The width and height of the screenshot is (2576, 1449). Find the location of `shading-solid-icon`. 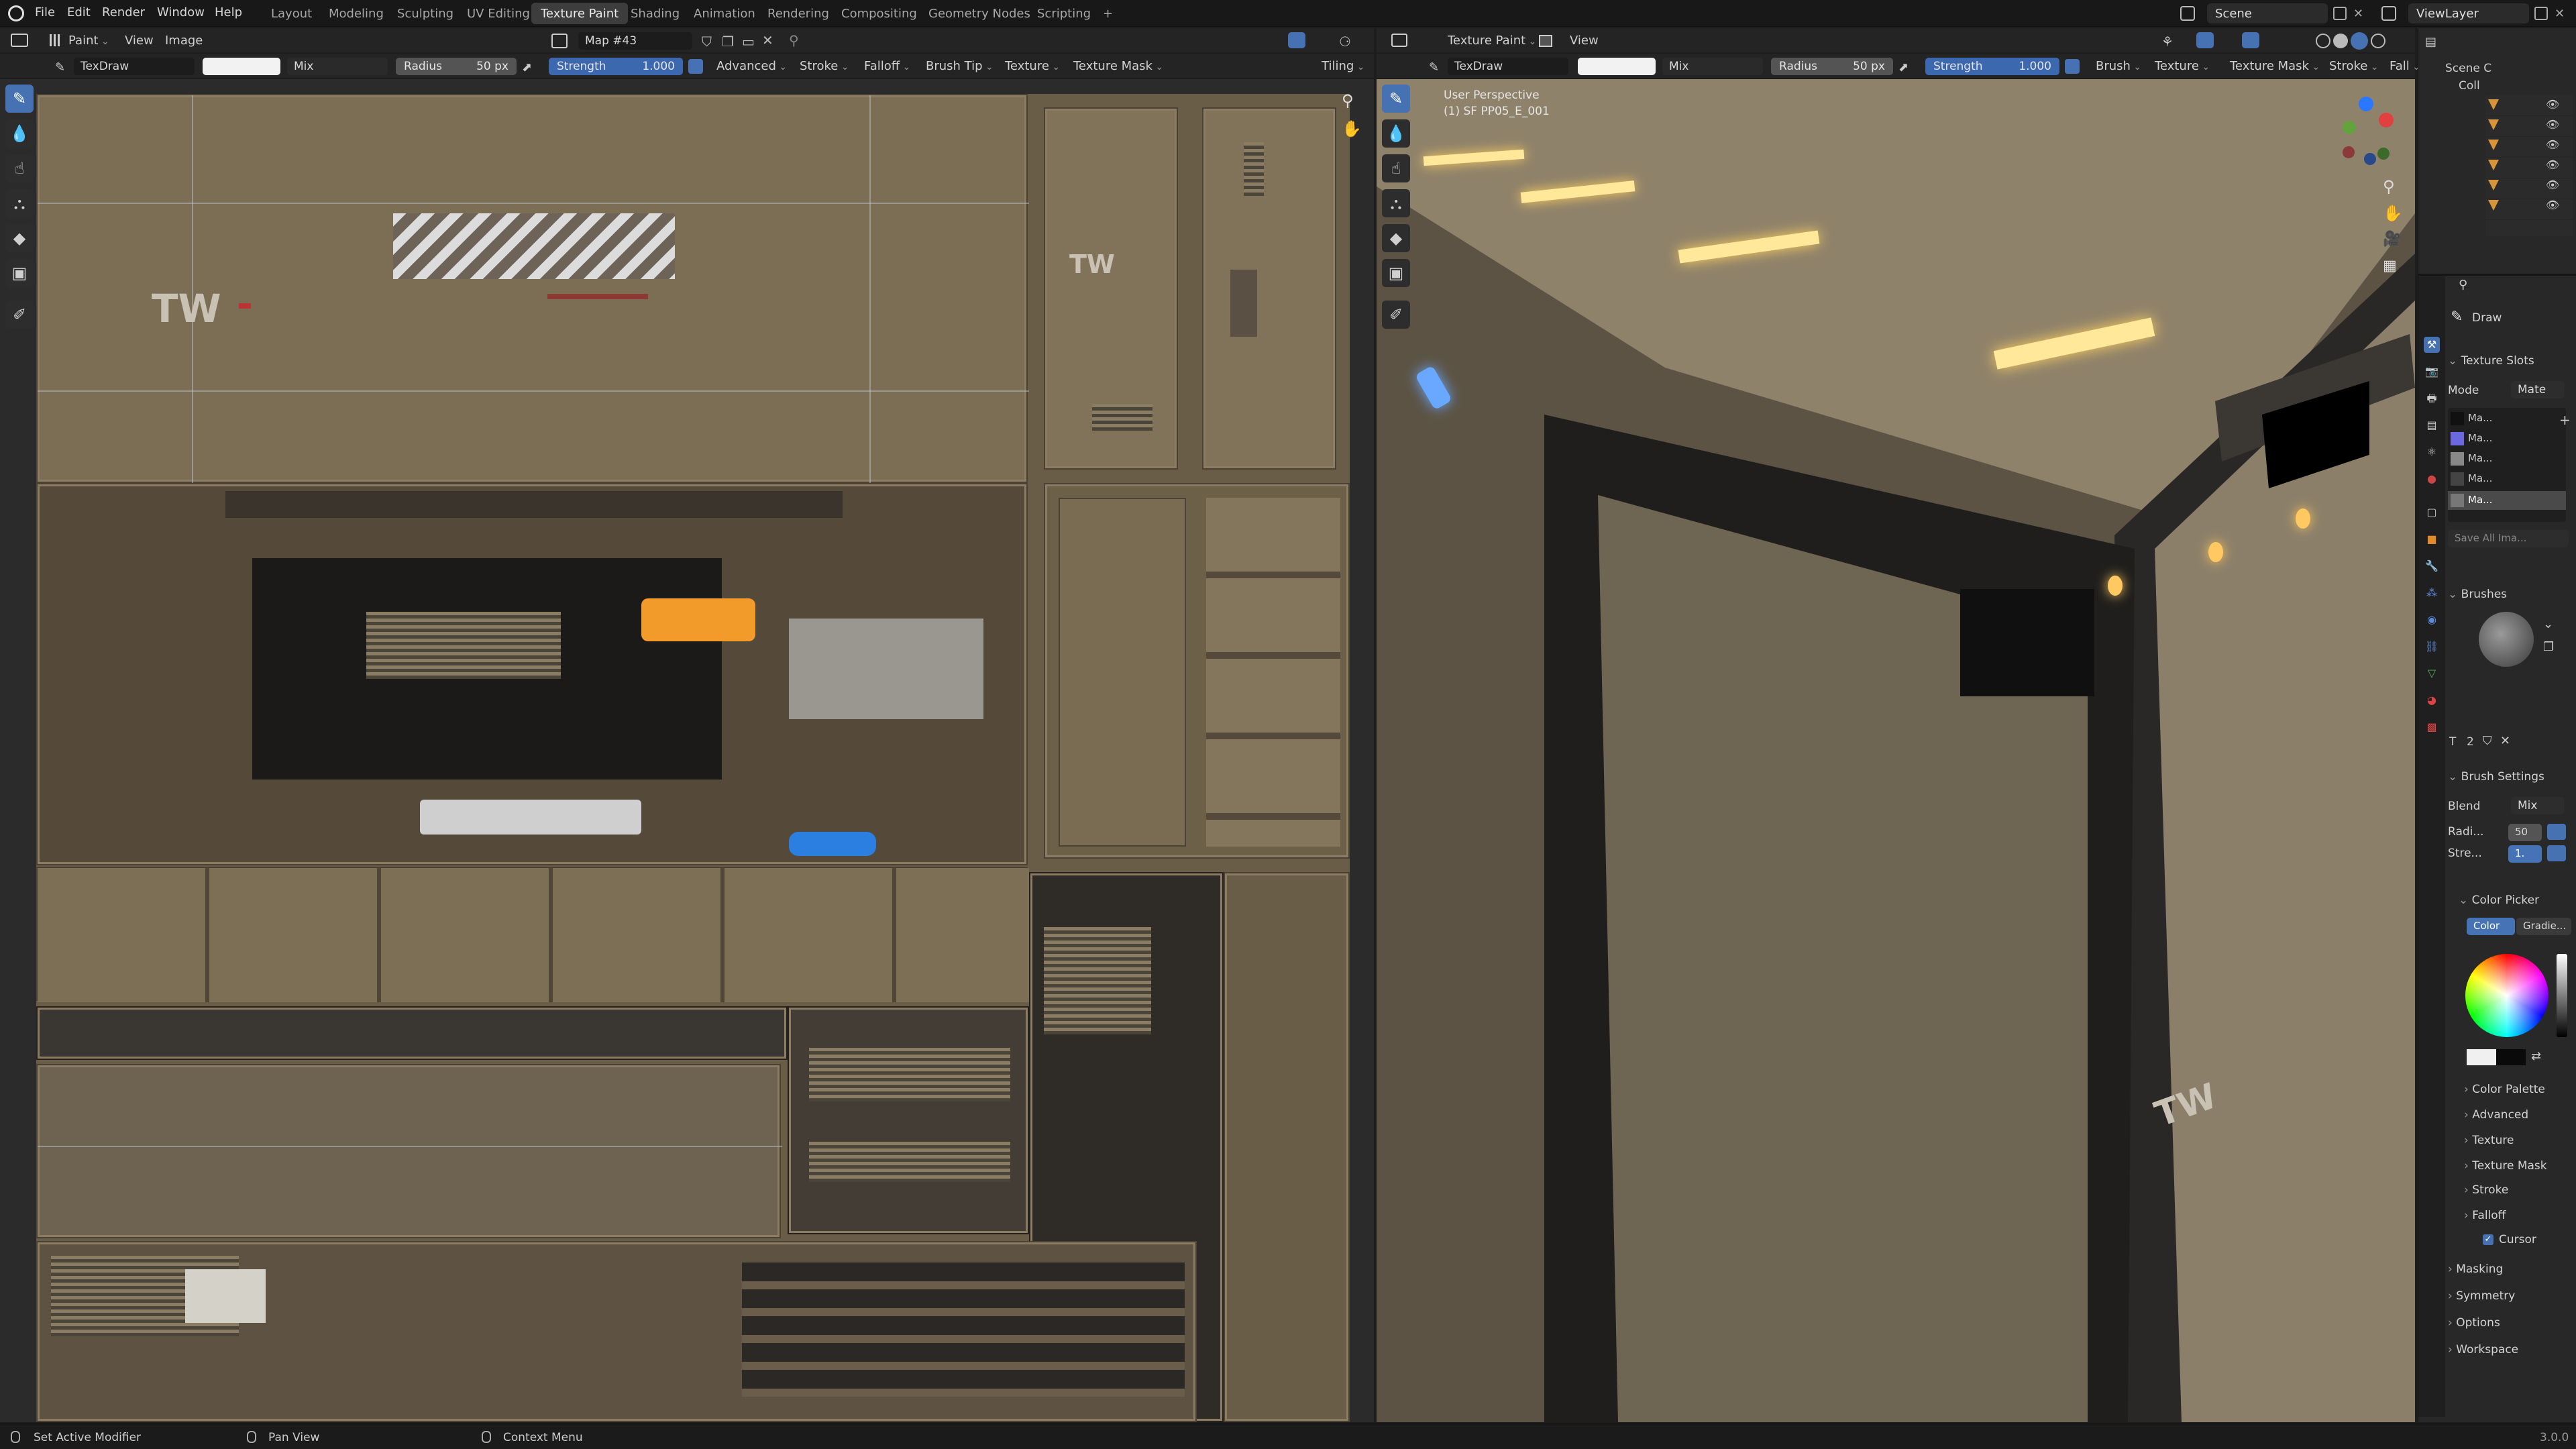

shading-solid-icon is located at coordinates (2340, 41).